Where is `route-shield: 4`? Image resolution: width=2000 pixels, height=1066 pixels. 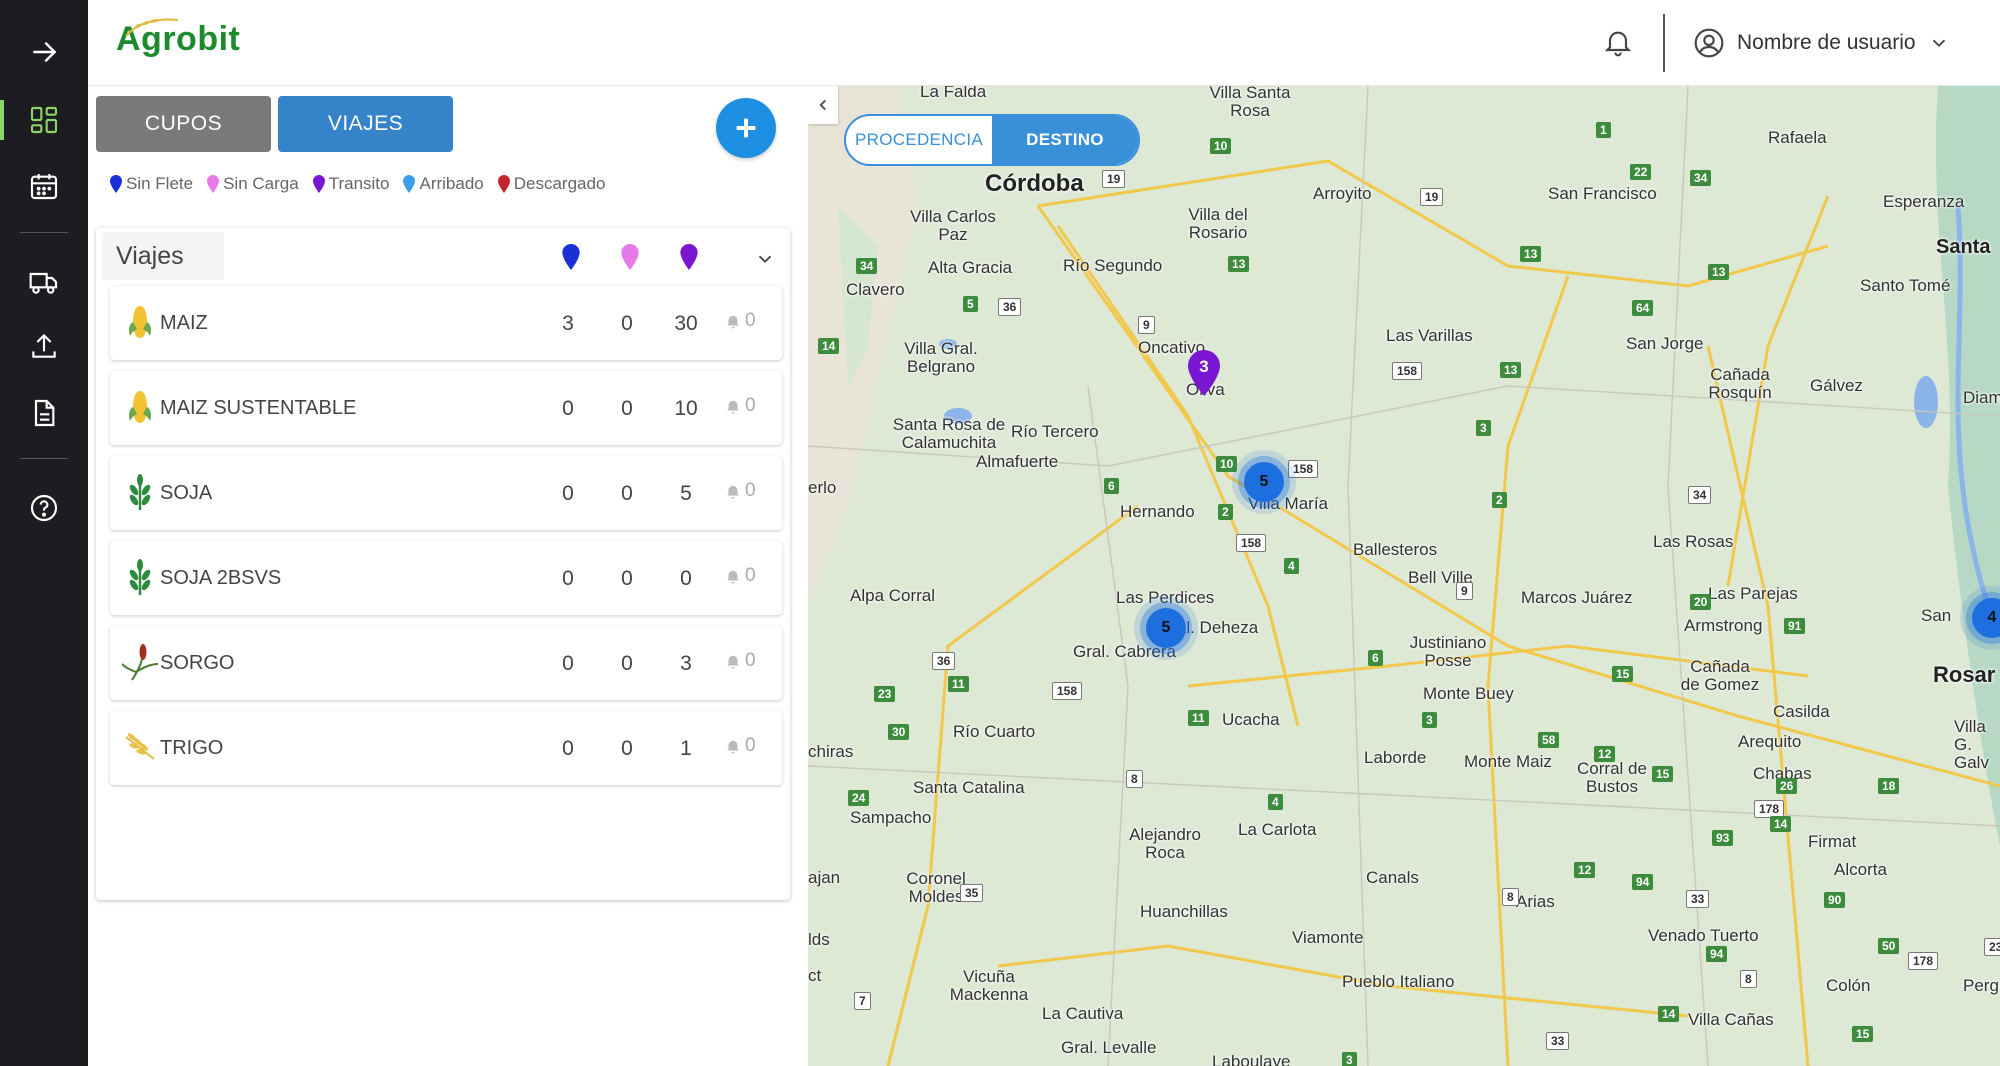 route-shield: 4 is located at coordinates (1291, 566).